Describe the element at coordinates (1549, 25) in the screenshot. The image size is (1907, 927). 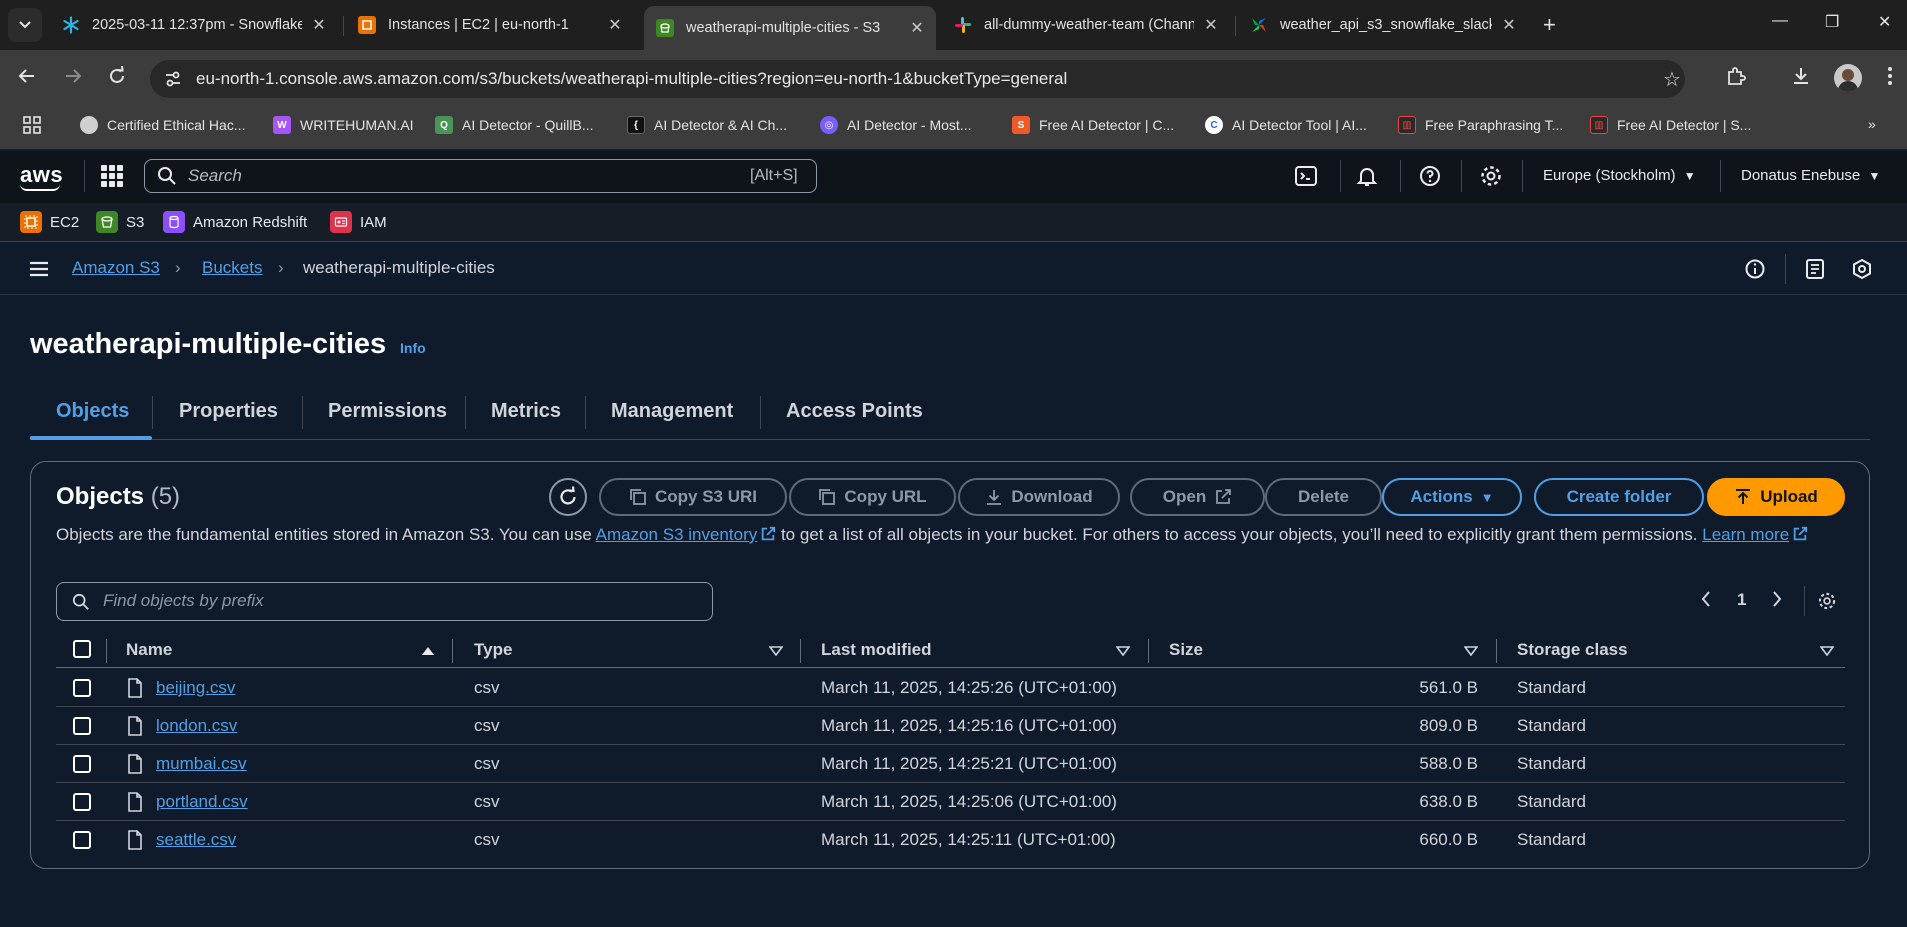
I see `new-tab-plus-icon: +` at that location.